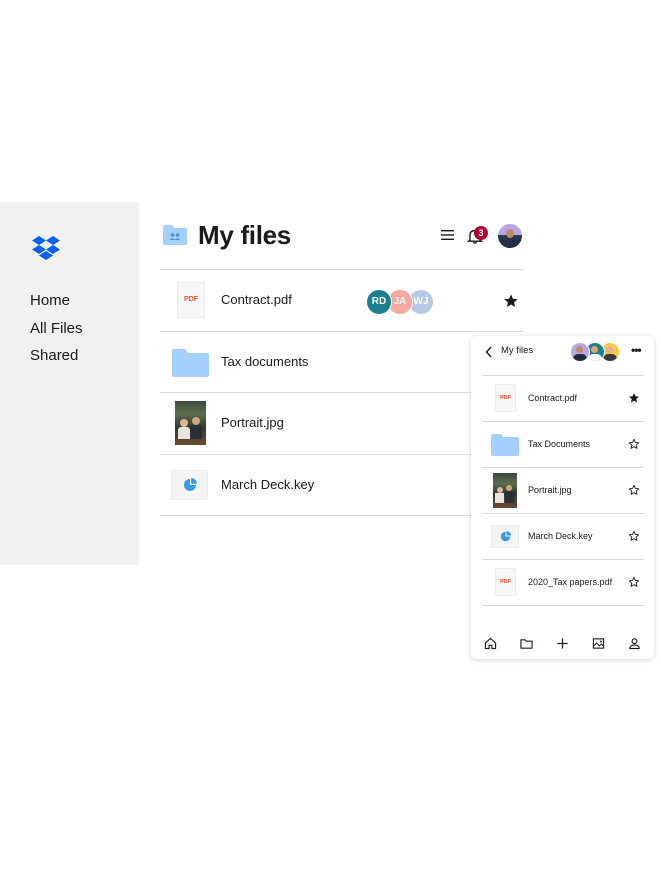  What do you see at coordinates (341, 361) in the screenshot?
I see `file-row: Tax documents` at bounding box center [341, 361].